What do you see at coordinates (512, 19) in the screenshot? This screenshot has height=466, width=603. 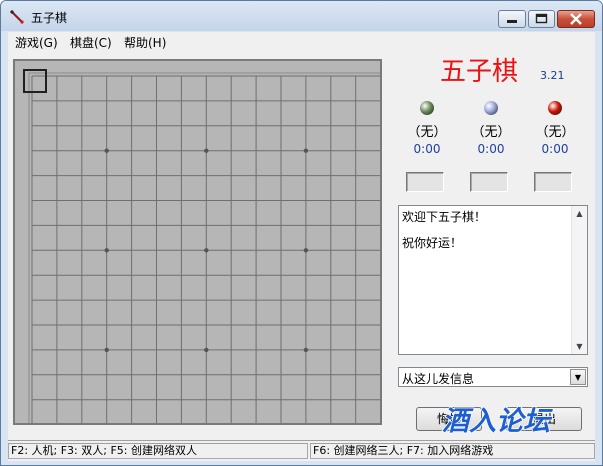 I see `minimize-button` at bounding box center [512, 19].